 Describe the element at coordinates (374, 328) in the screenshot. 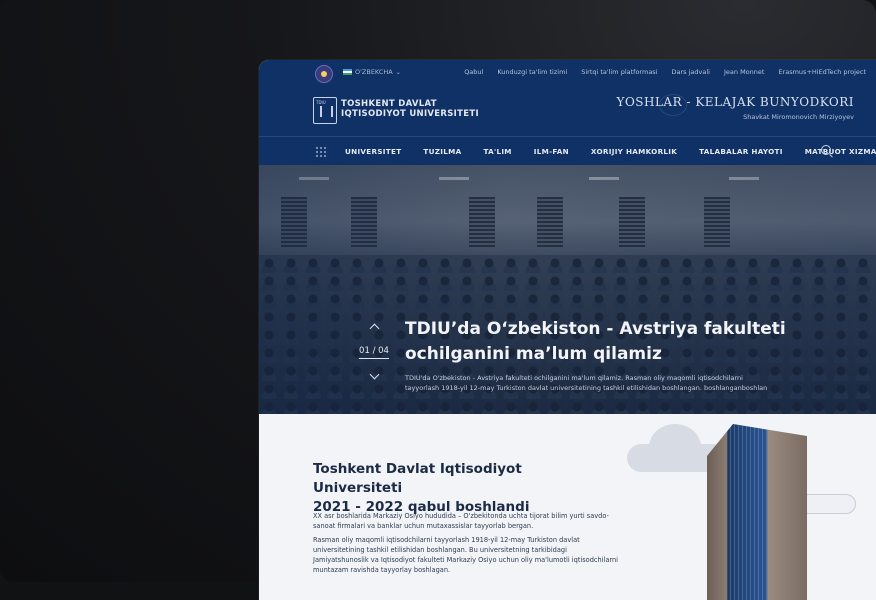

I see `chevron-up-icon` at that location.